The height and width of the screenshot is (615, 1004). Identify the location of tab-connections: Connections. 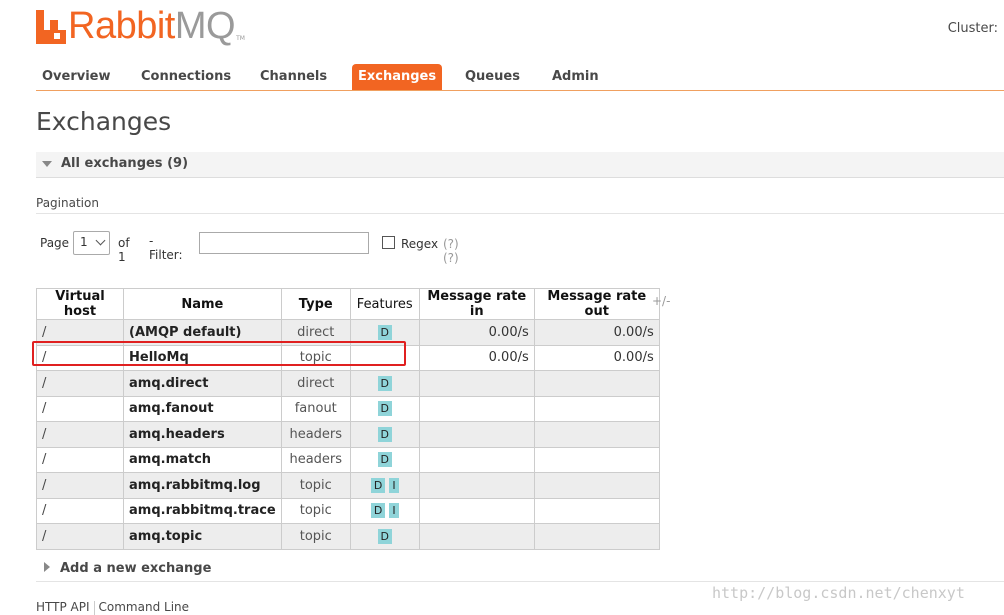
(186, 77).